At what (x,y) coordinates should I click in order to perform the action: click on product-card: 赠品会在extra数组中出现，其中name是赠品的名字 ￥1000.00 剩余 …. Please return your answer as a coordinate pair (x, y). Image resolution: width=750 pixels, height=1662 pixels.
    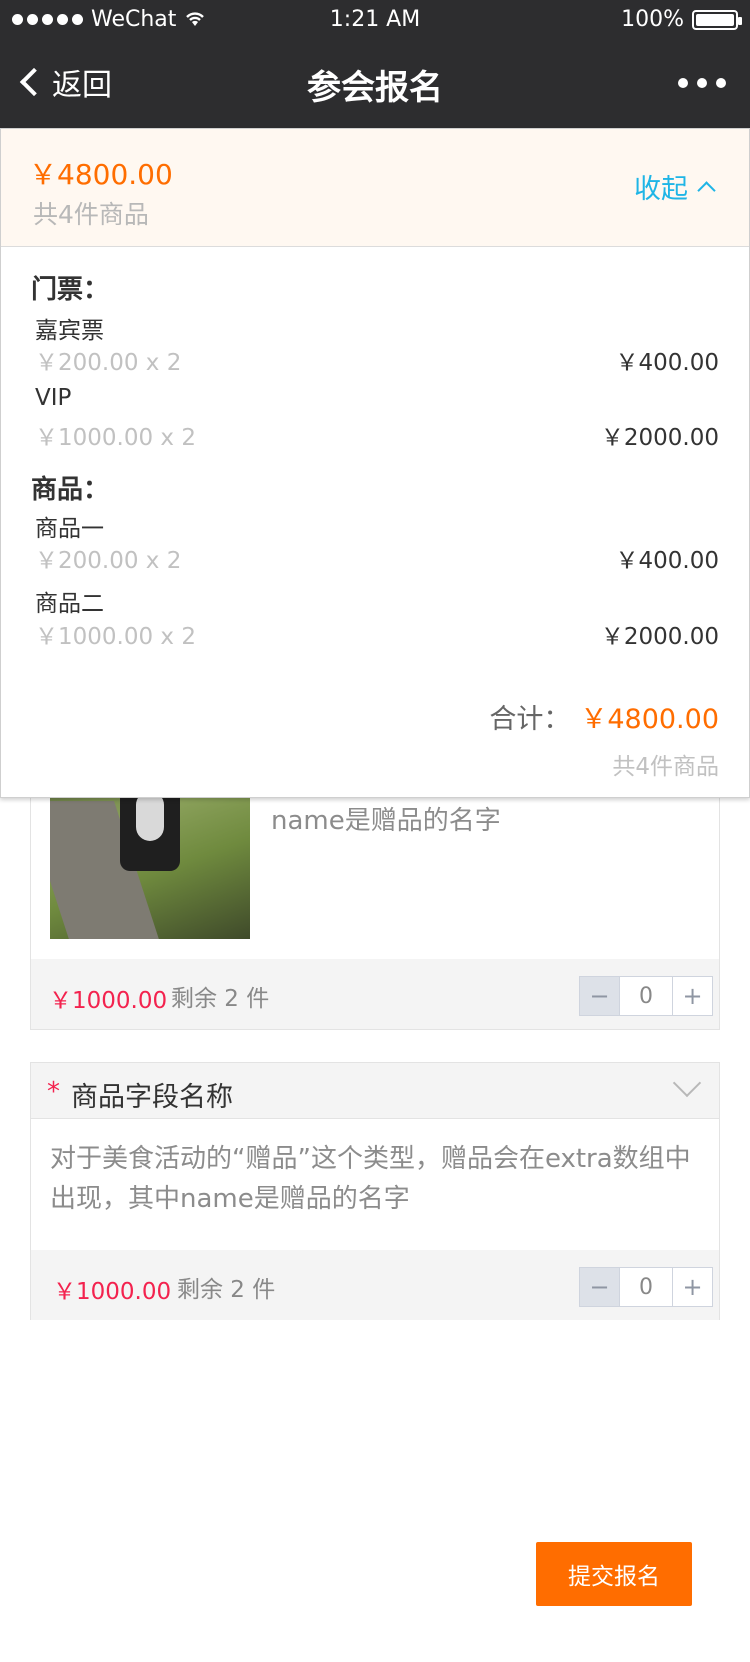
    Looking at the image, I should click on (375, 895).